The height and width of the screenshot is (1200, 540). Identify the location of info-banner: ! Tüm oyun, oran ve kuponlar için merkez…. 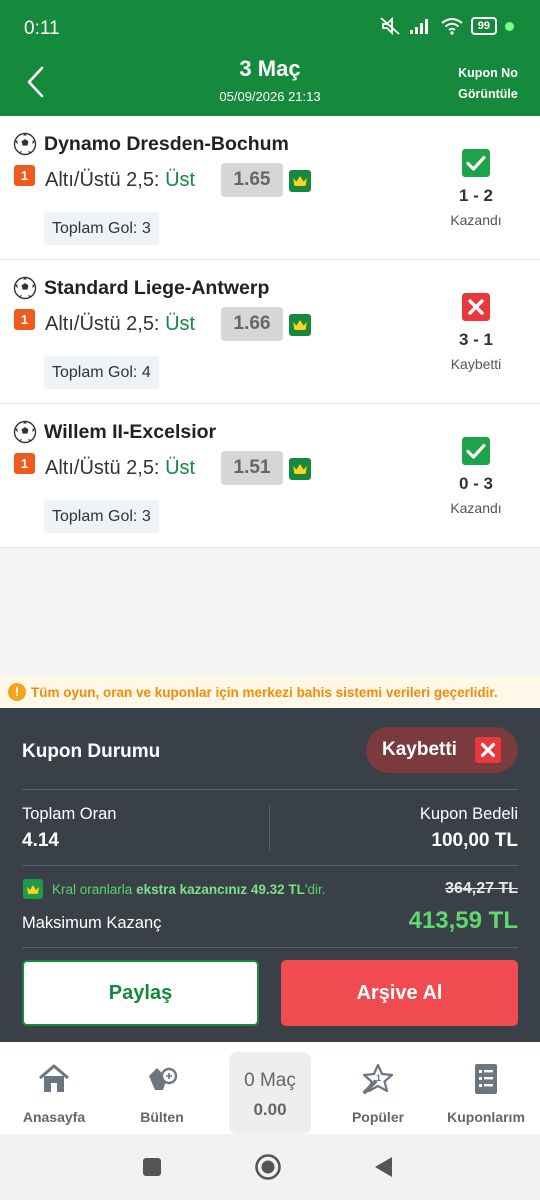
(270, 692).